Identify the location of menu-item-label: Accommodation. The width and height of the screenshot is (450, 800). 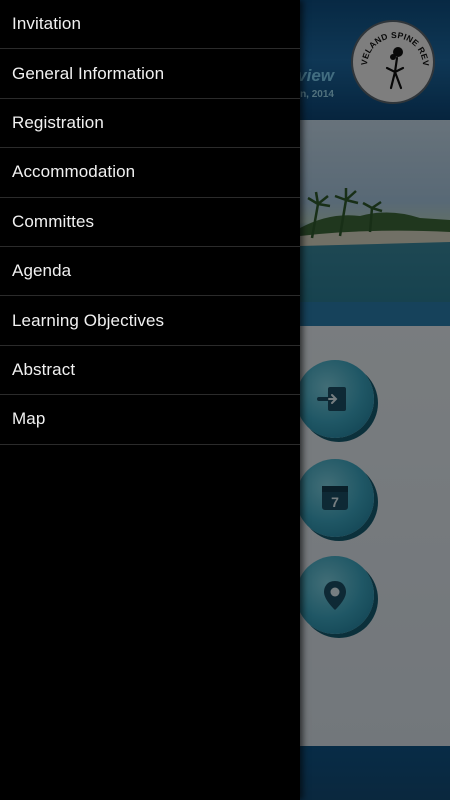
(74, 172).